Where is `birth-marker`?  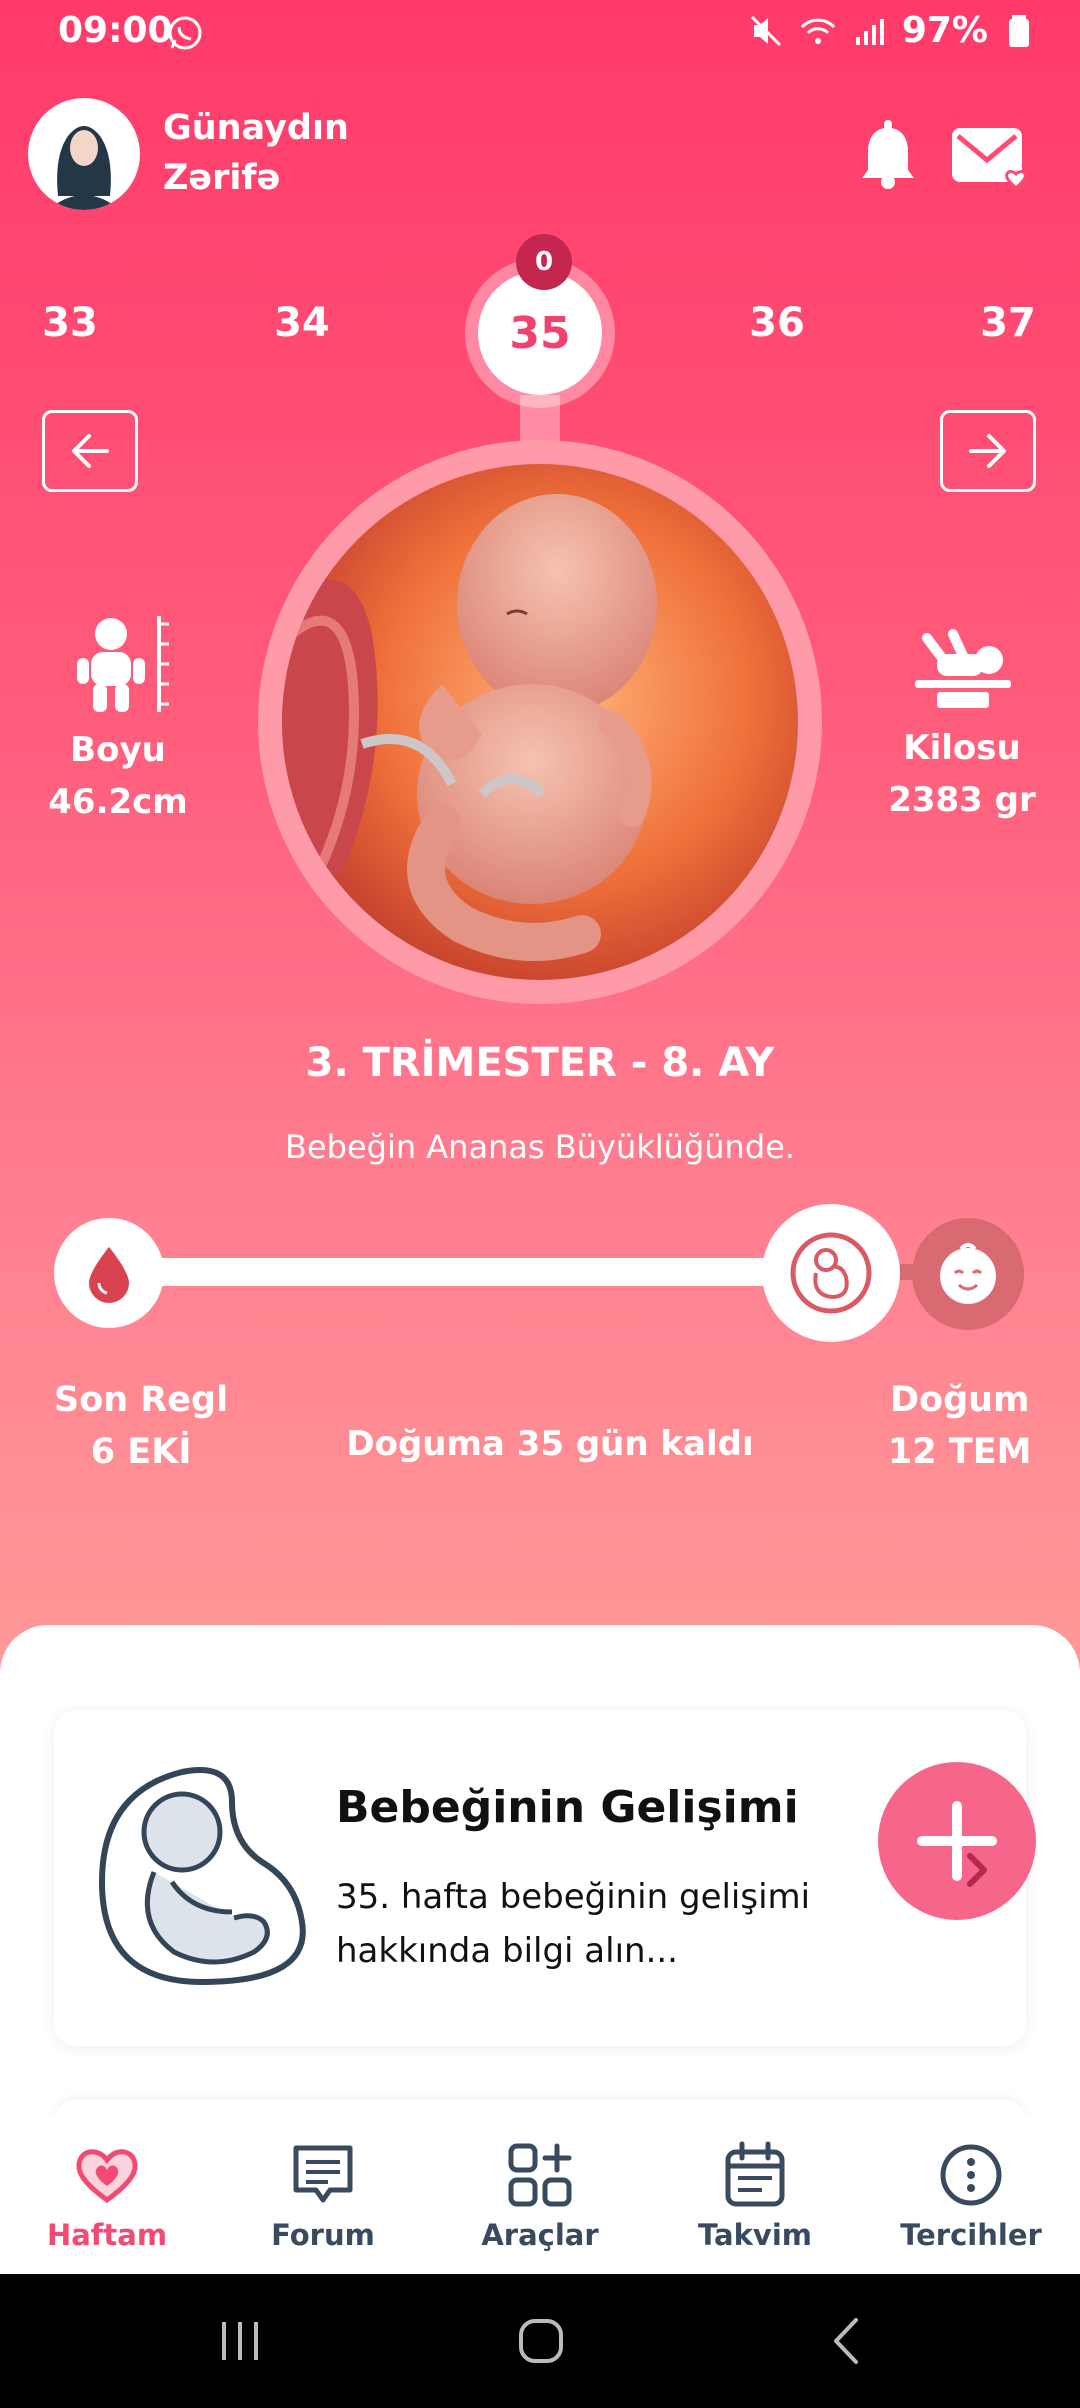
birth-marker is located at coordinates (968, 1274).